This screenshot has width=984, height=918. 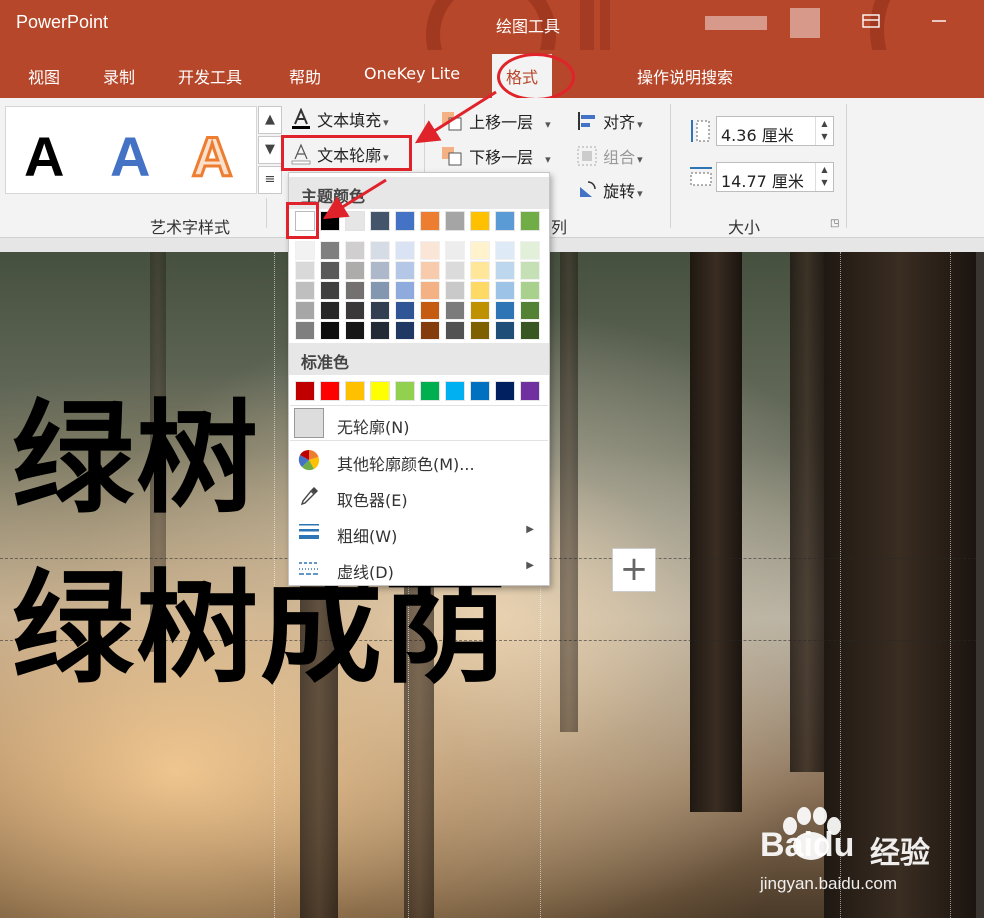 I want to click on weight-item: 粗细(W) ▶, so click(x=419, y=532).